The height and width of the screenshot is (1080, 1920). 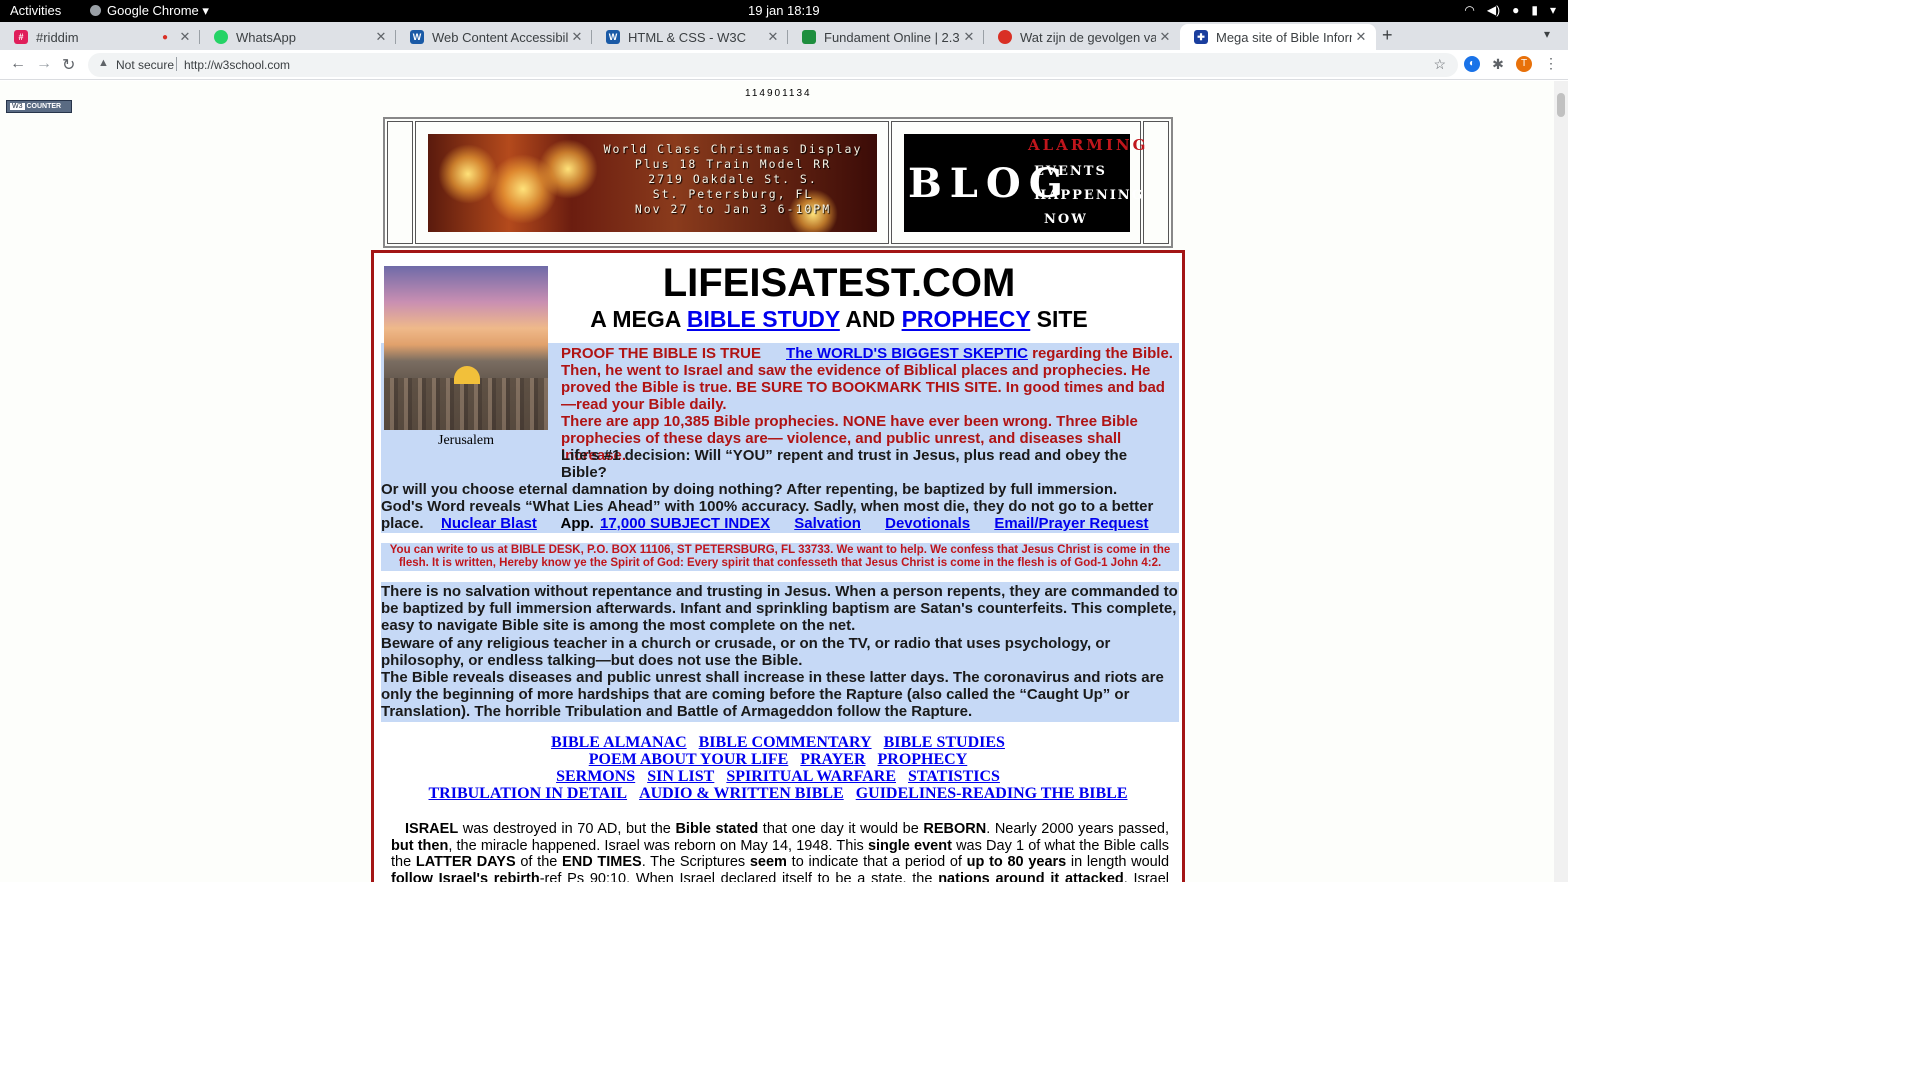 I want to click on tab-fundament-online: Fundament Online | 2.3. E ✕, so click(x=886, y=37).